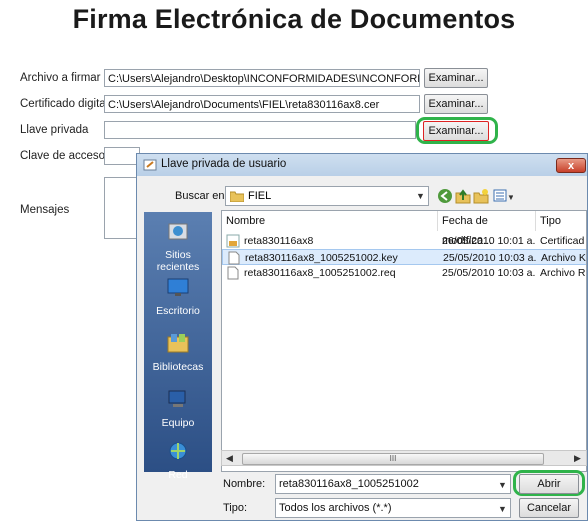  I want to click on filename-label: Nombre:, so click(244, 484).